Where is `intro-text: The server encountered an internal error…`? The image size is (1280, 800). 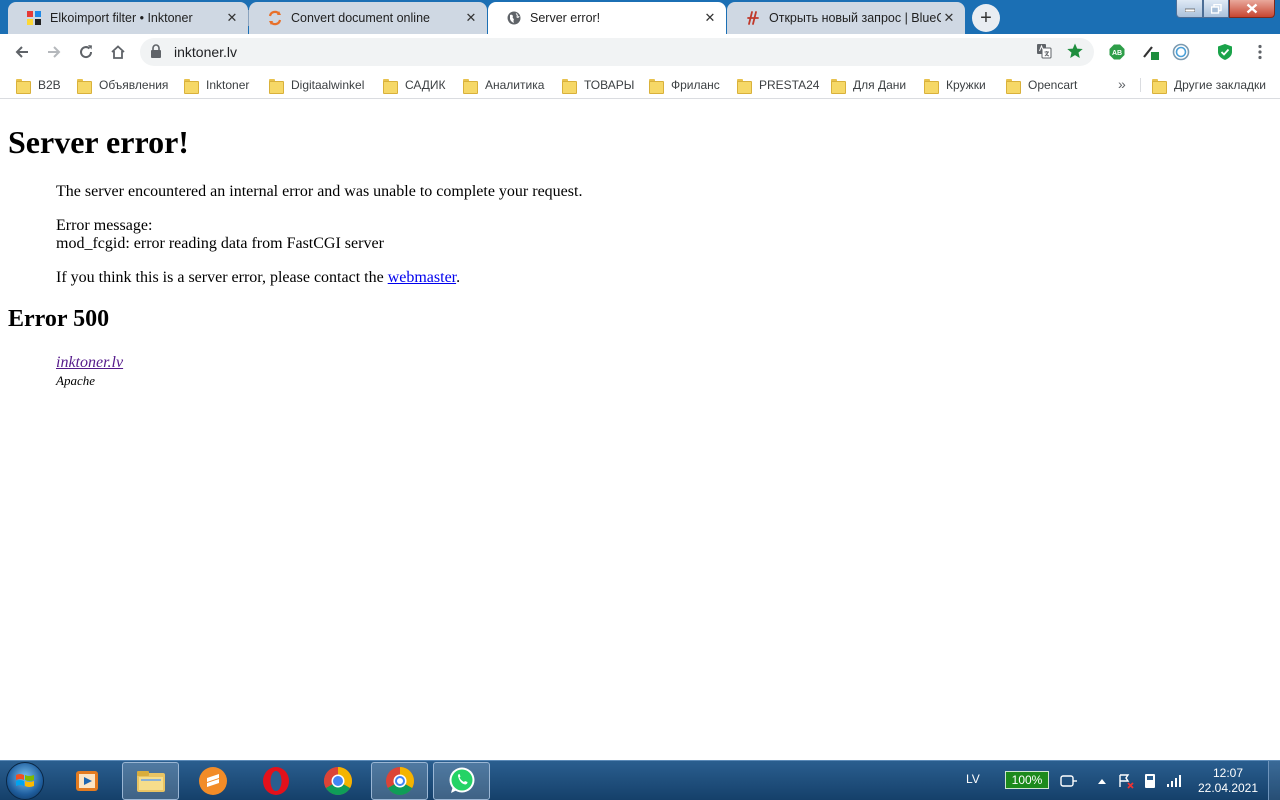
intro-text: The server encountered an internal error… is located at coordinates (319, 191).